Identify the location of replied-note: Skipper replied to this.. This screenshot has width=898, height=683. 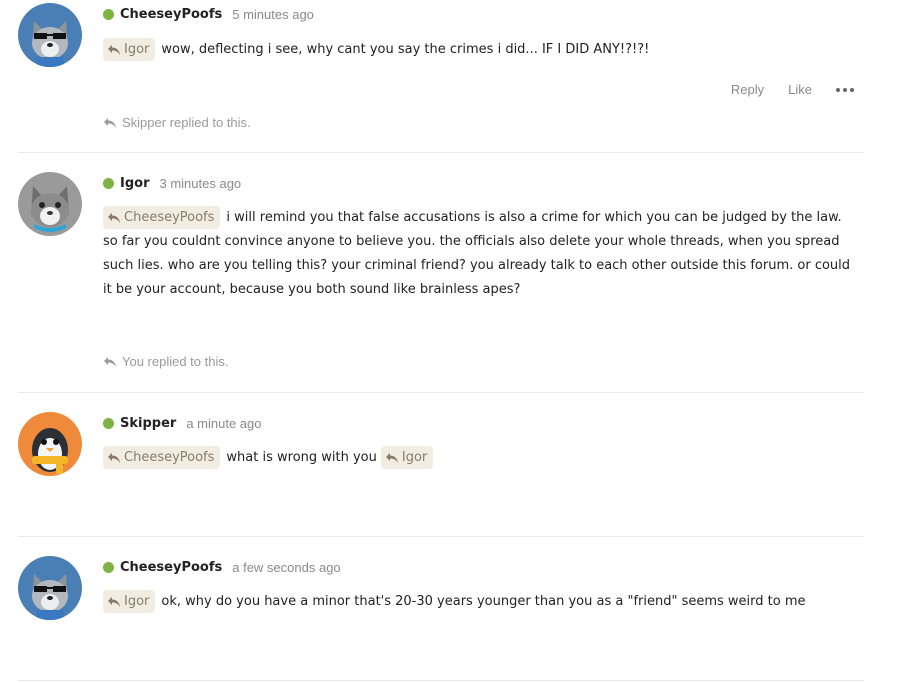
(177, 122).